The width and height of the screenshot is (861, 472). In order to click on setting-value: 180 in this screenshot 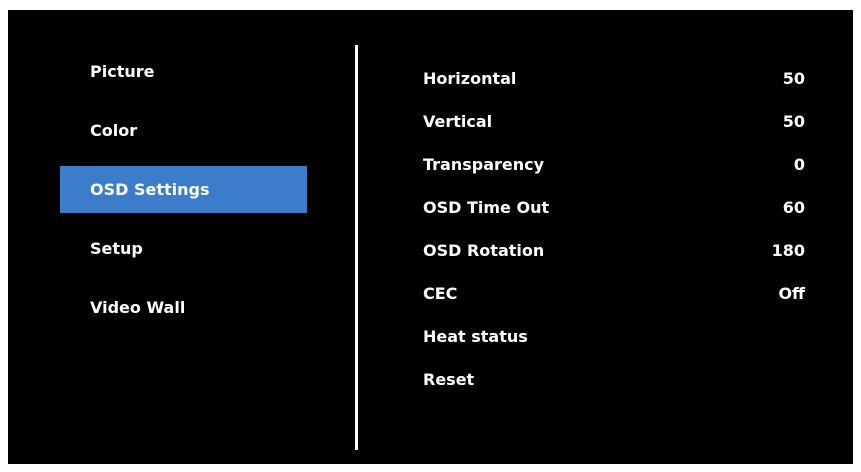, I will do `click(788, 250)`.